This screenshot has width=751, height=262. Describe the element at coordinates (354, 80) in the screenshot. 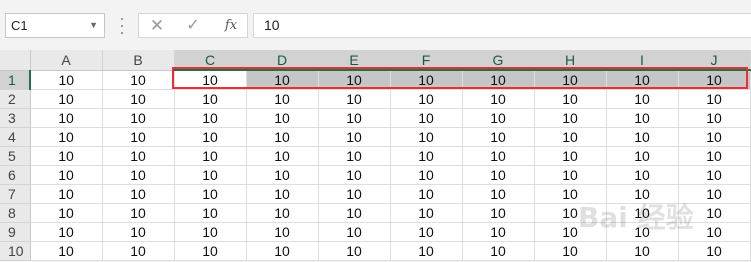

I see `cell-e1: 10` at that location.